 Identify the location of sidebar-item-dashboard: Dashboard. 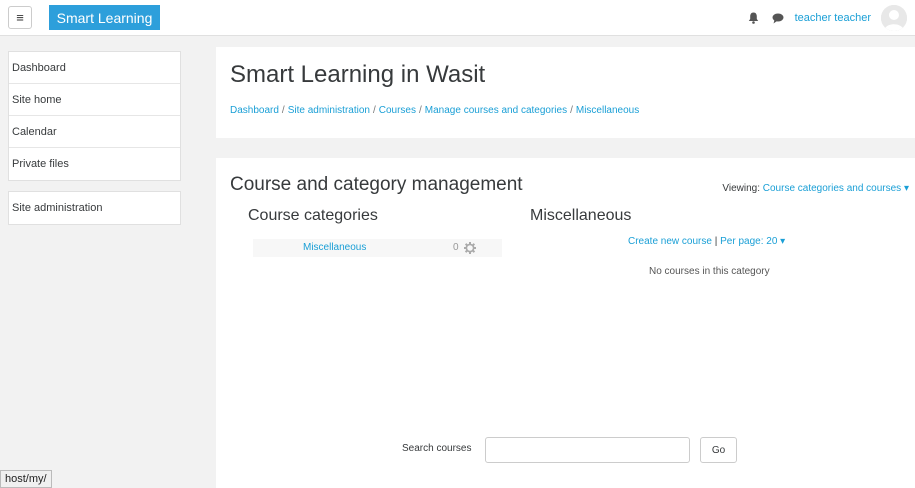
(94, 68).